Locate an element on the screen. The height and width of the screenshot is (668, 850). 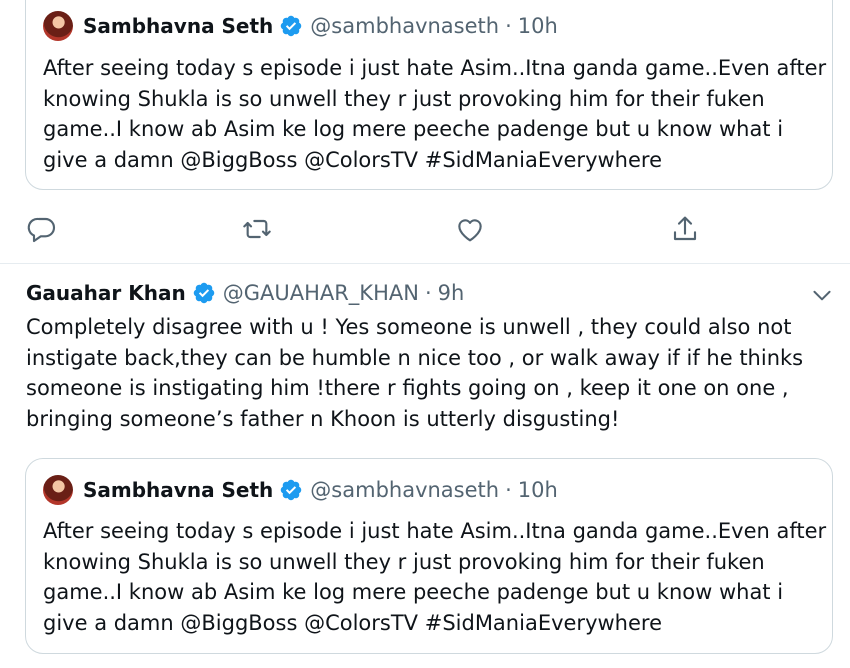
tweet-action-bar is located at coordinates (371, 230).